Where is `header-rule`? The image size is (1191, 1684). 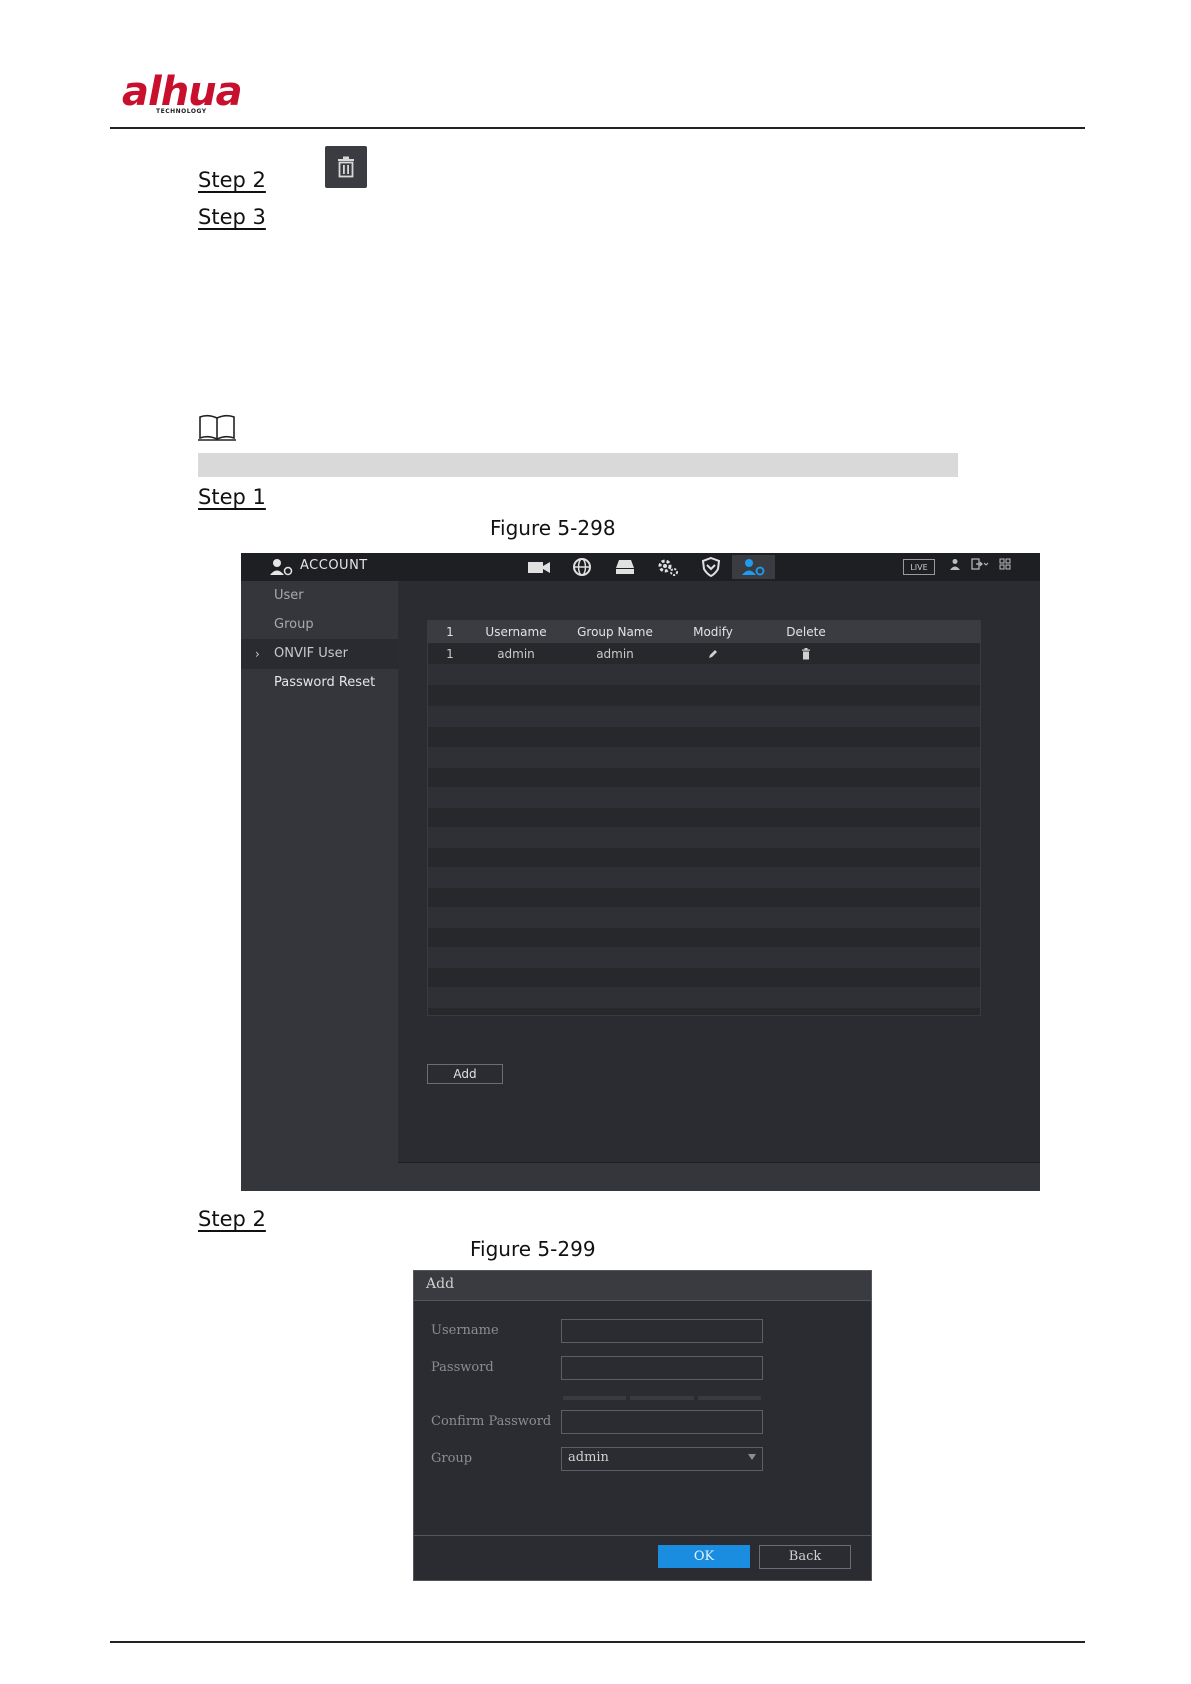
header-rule is located at coordinates (597, 128).